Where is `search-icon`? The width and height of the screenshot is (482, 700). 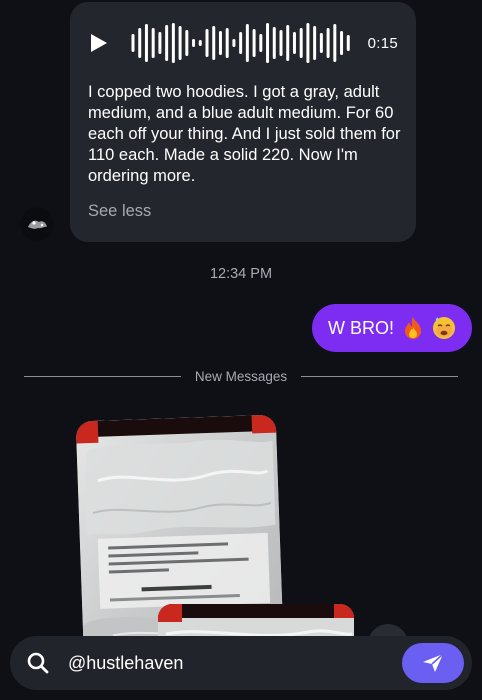
search-icon is located at coordinates (38, 663).